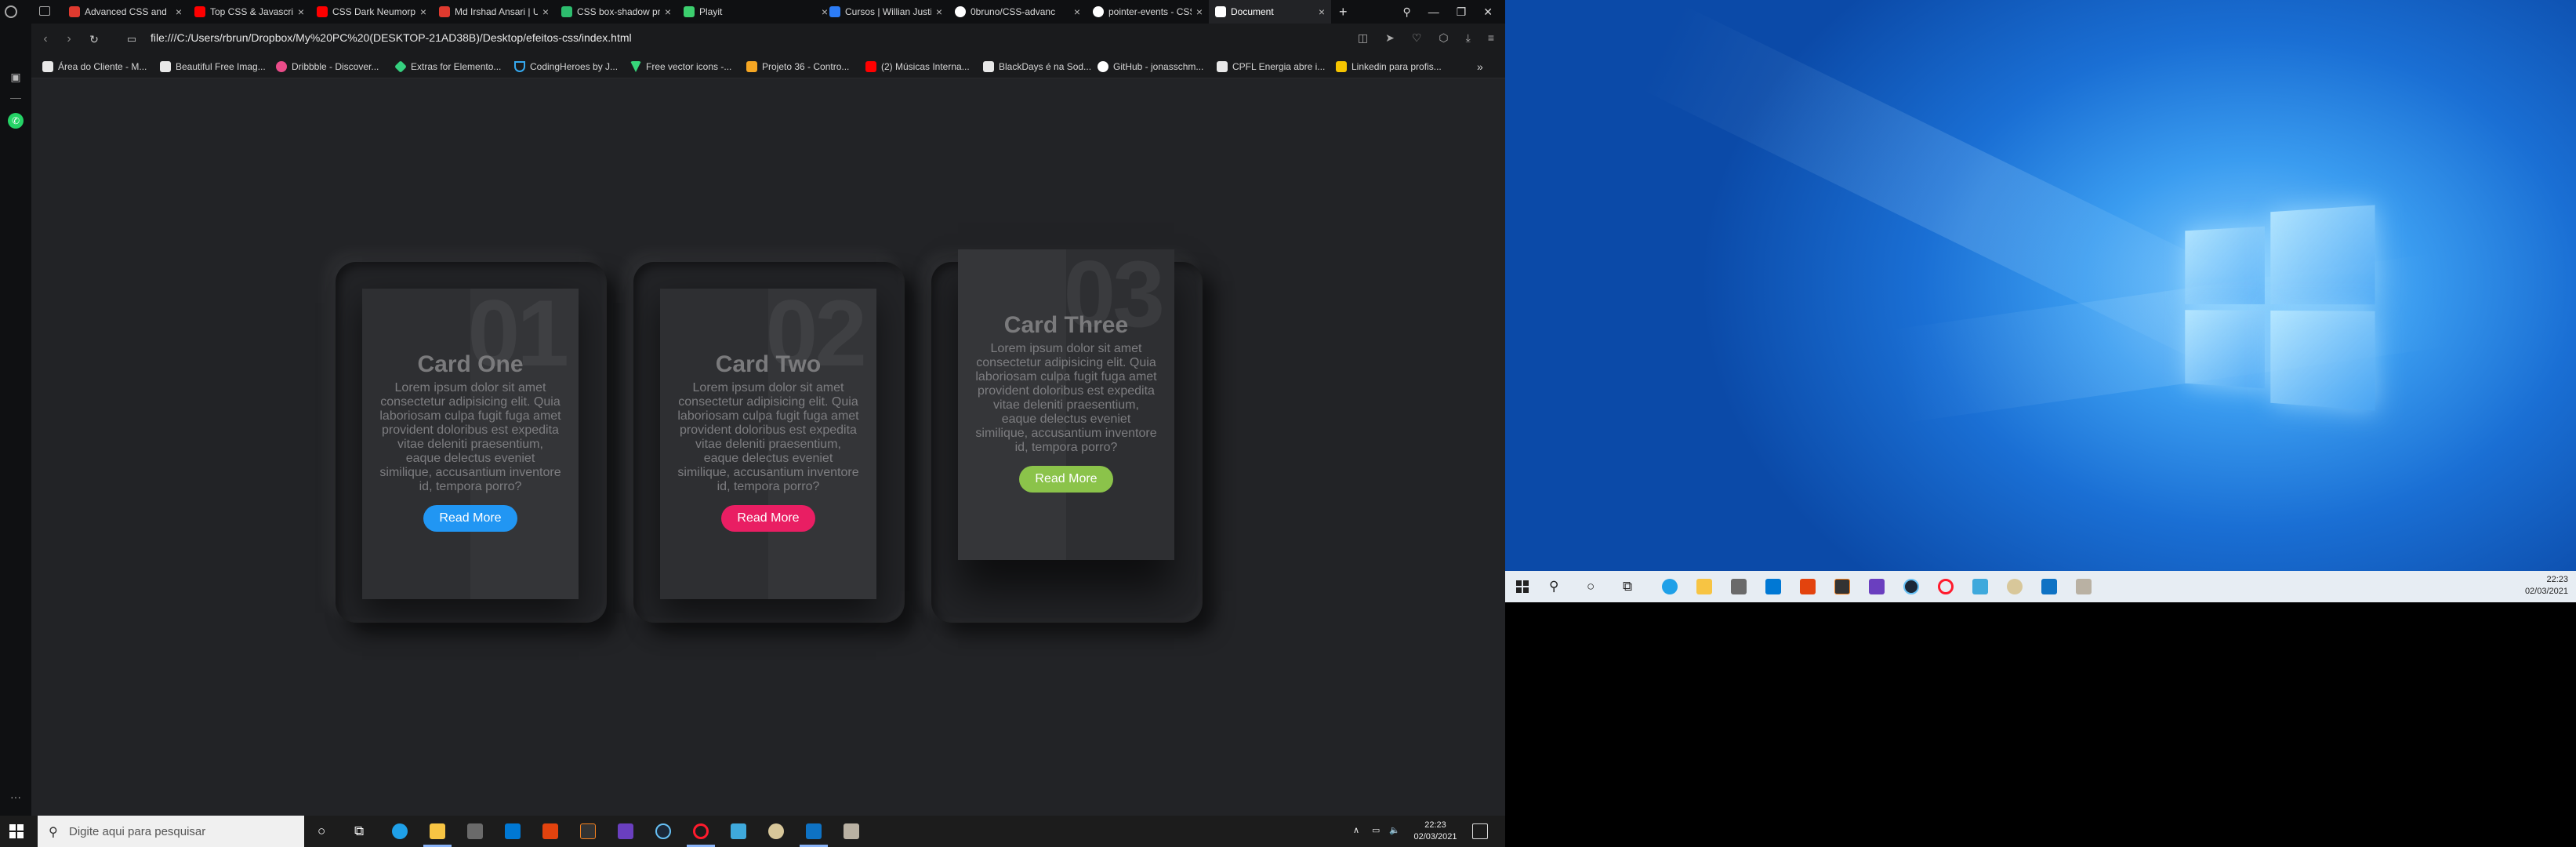 This screenshot has height=847, width=2576. What do you see at coordinates (1270, 12) in the screenshot?
I see `tab-document-active: Document ×` at bounding box center [1270, 12].